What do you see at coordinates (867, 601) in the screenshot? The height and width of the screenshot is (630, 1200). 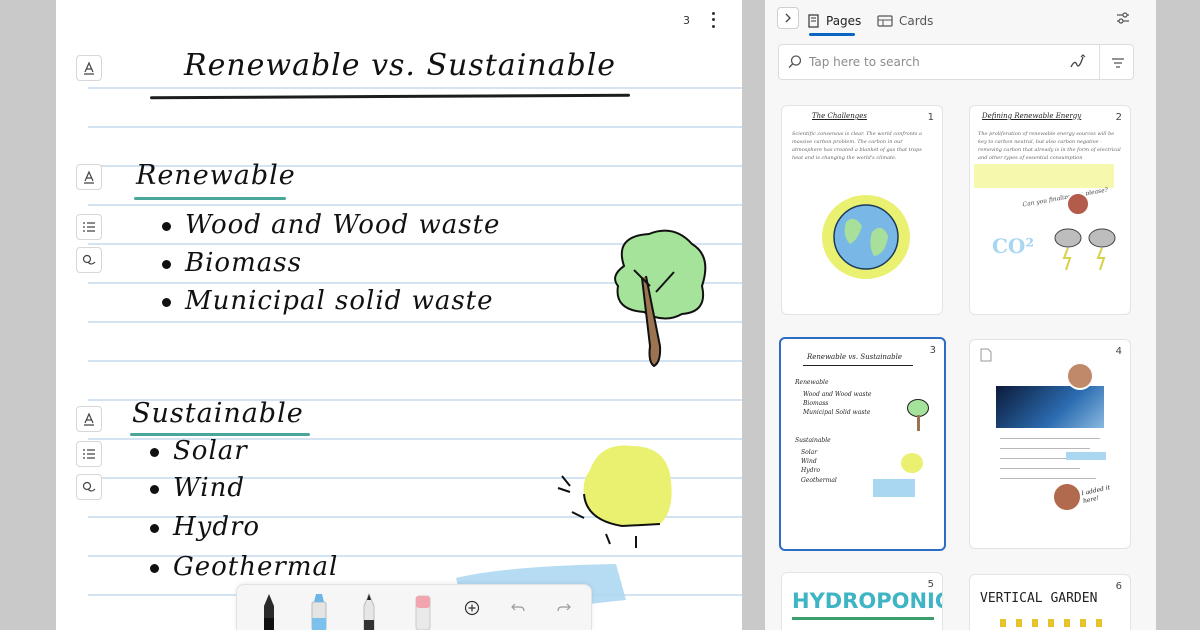 I see `thumbnail-big-title: HYDROPONICS` at bounding box center [867, 601].